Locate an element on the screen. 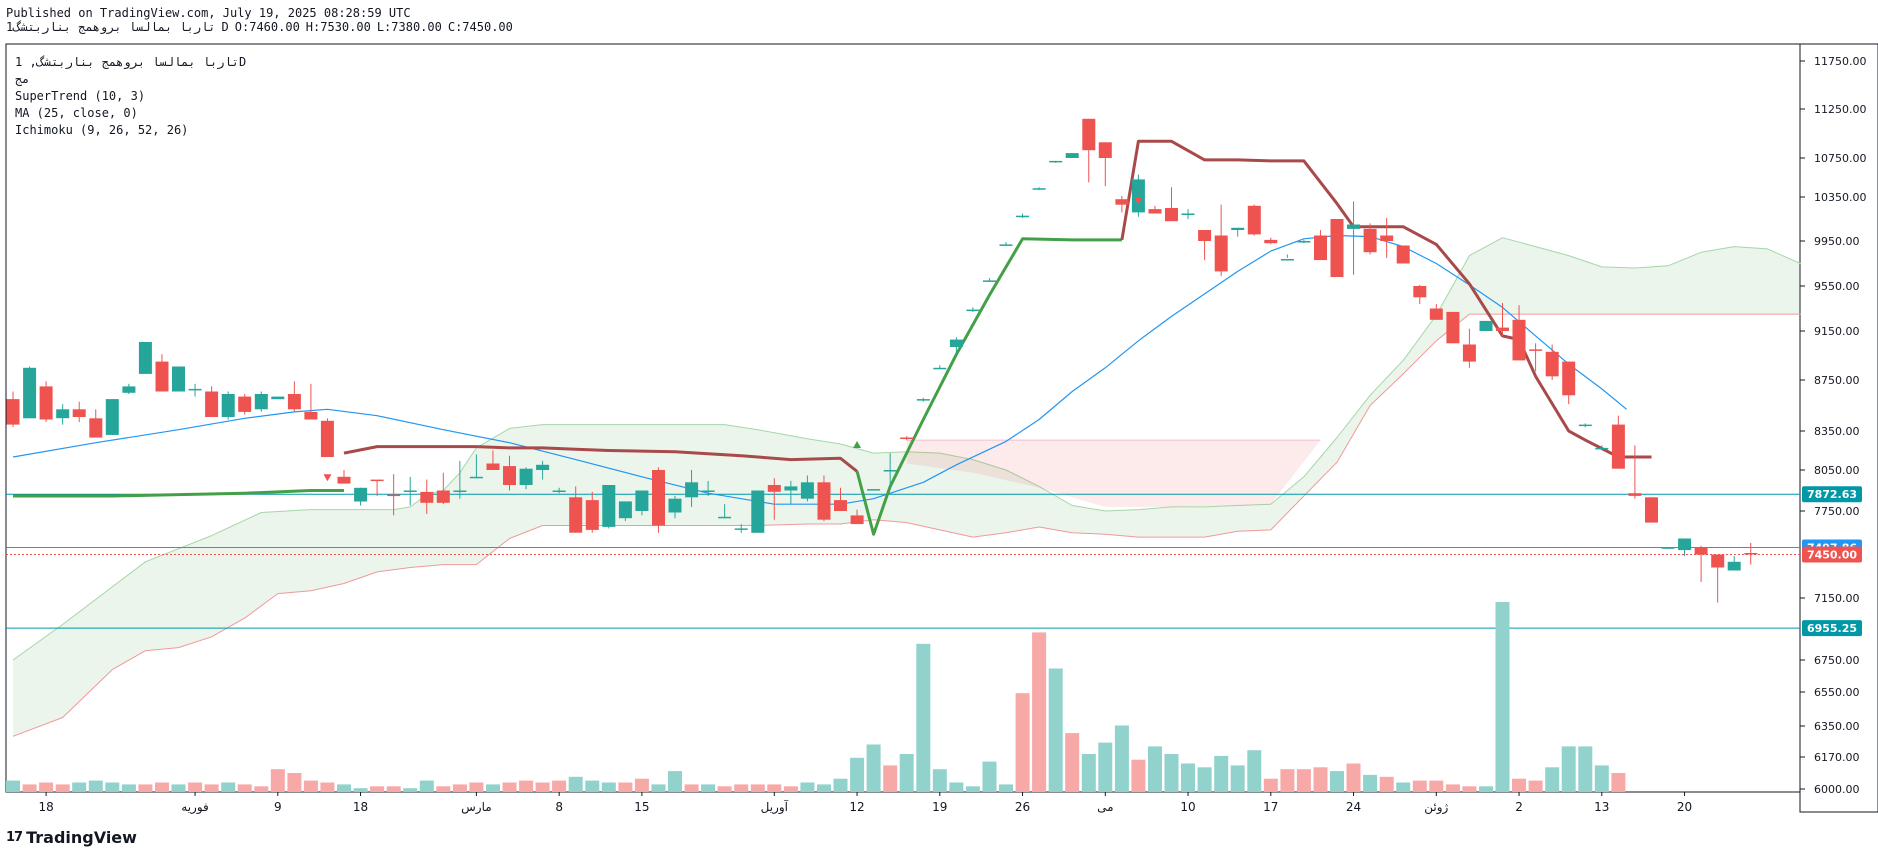 Image resolution: width=1878 pixels, height=858 pixels. price-tick-label: 6550.00 is located at coordinates (1837, 692).